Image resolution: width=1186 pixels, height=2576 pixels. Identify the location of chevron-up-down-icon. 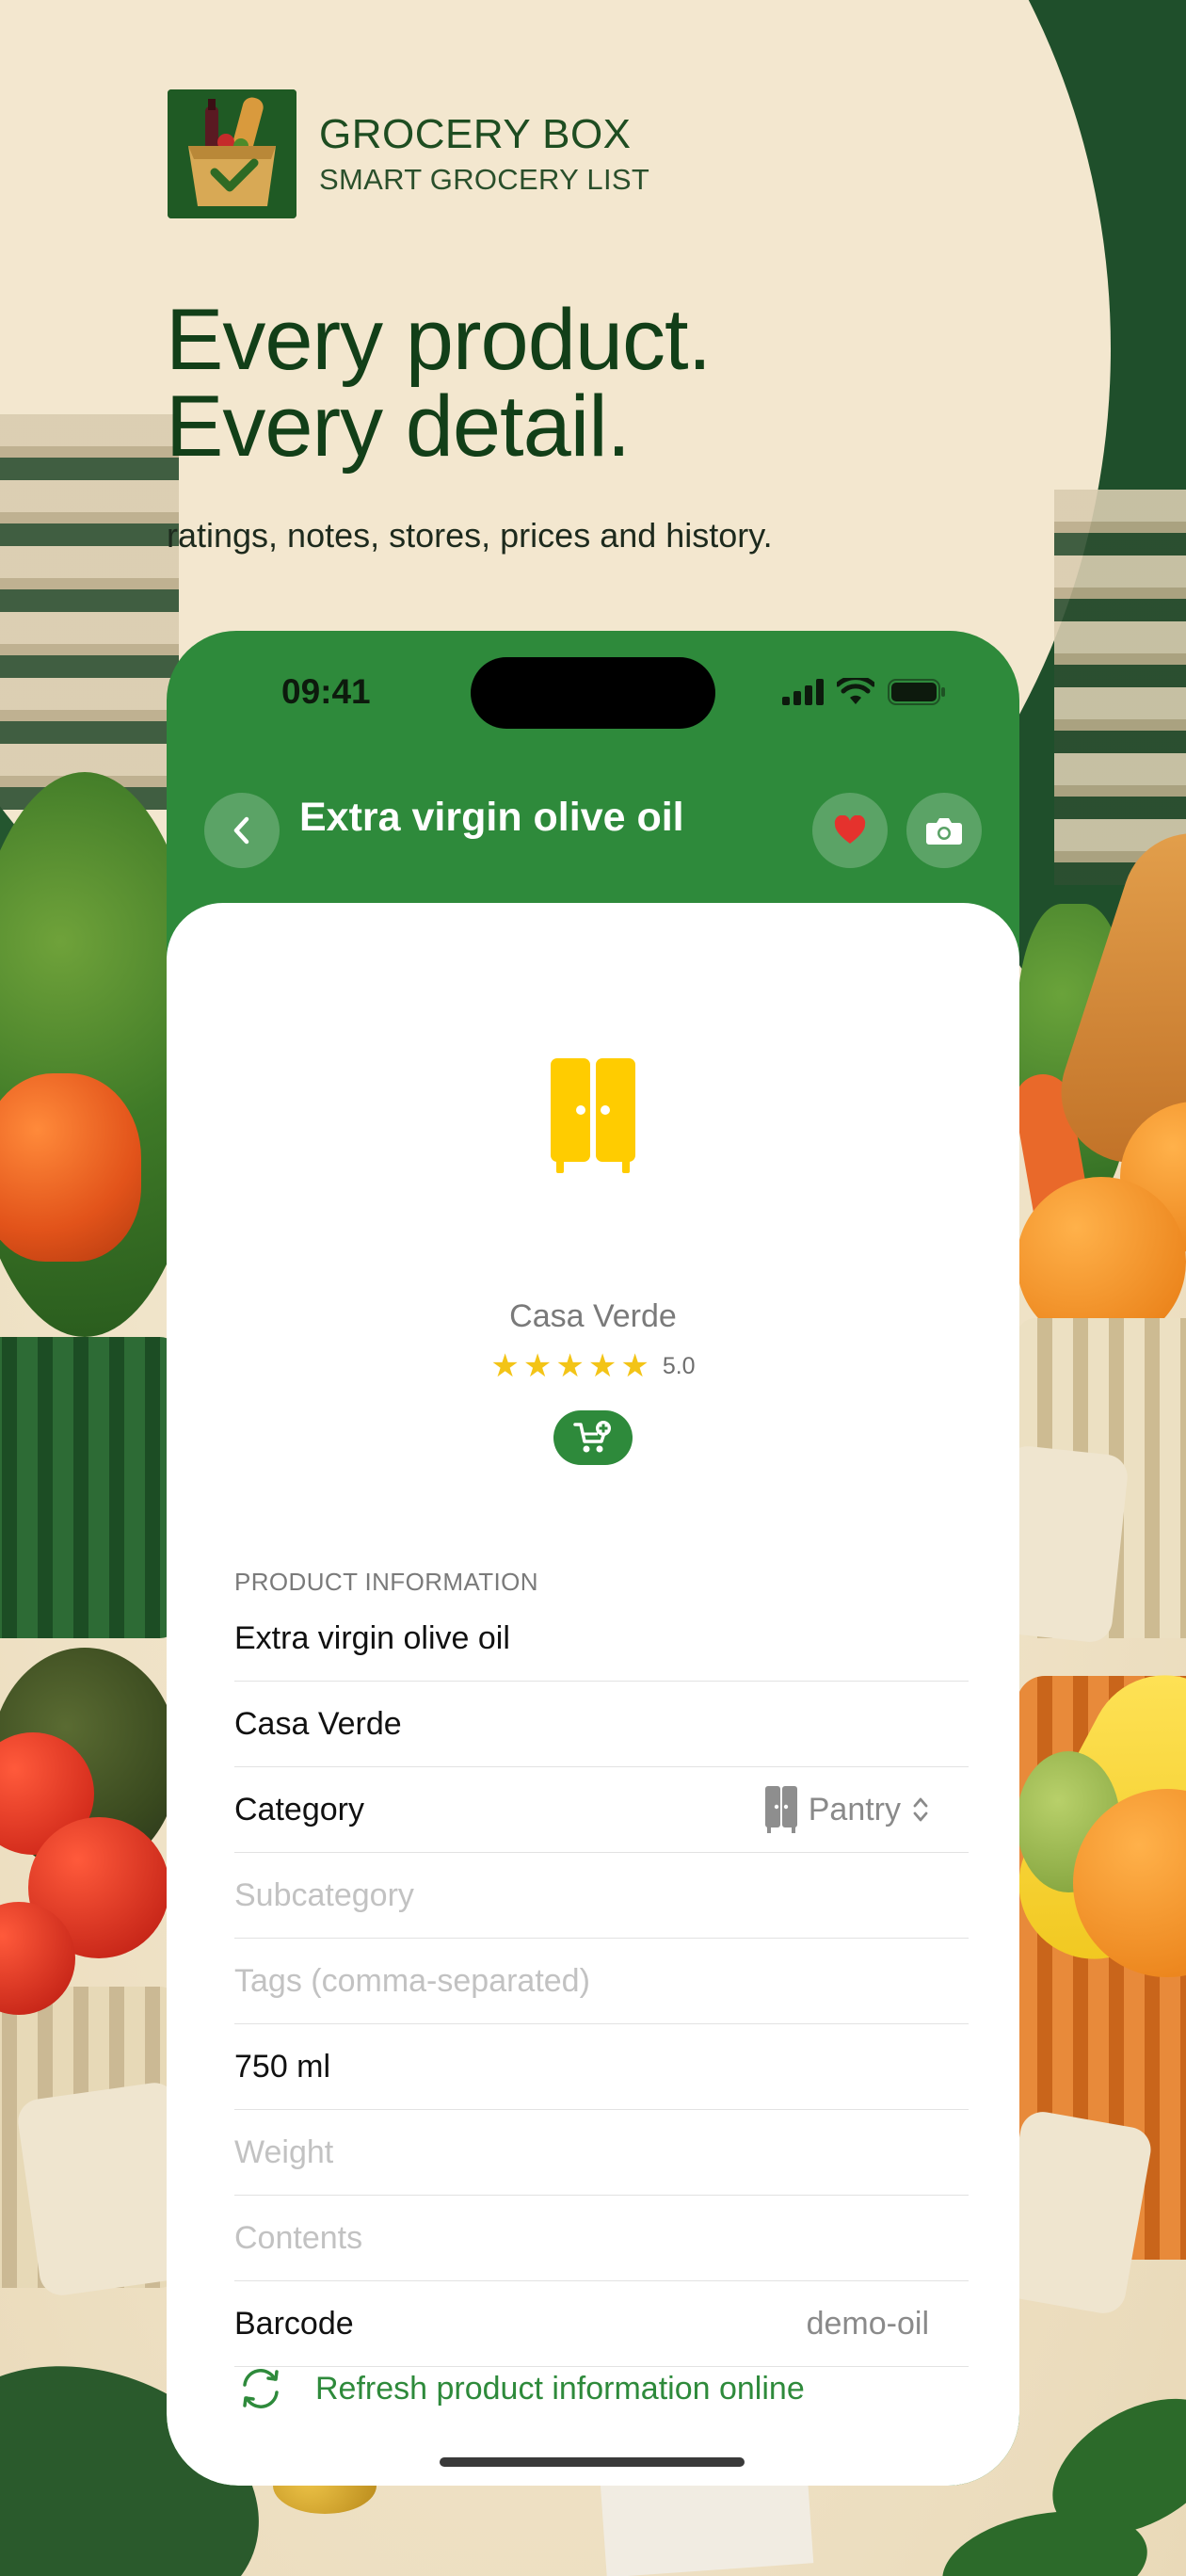
(920, 1809).